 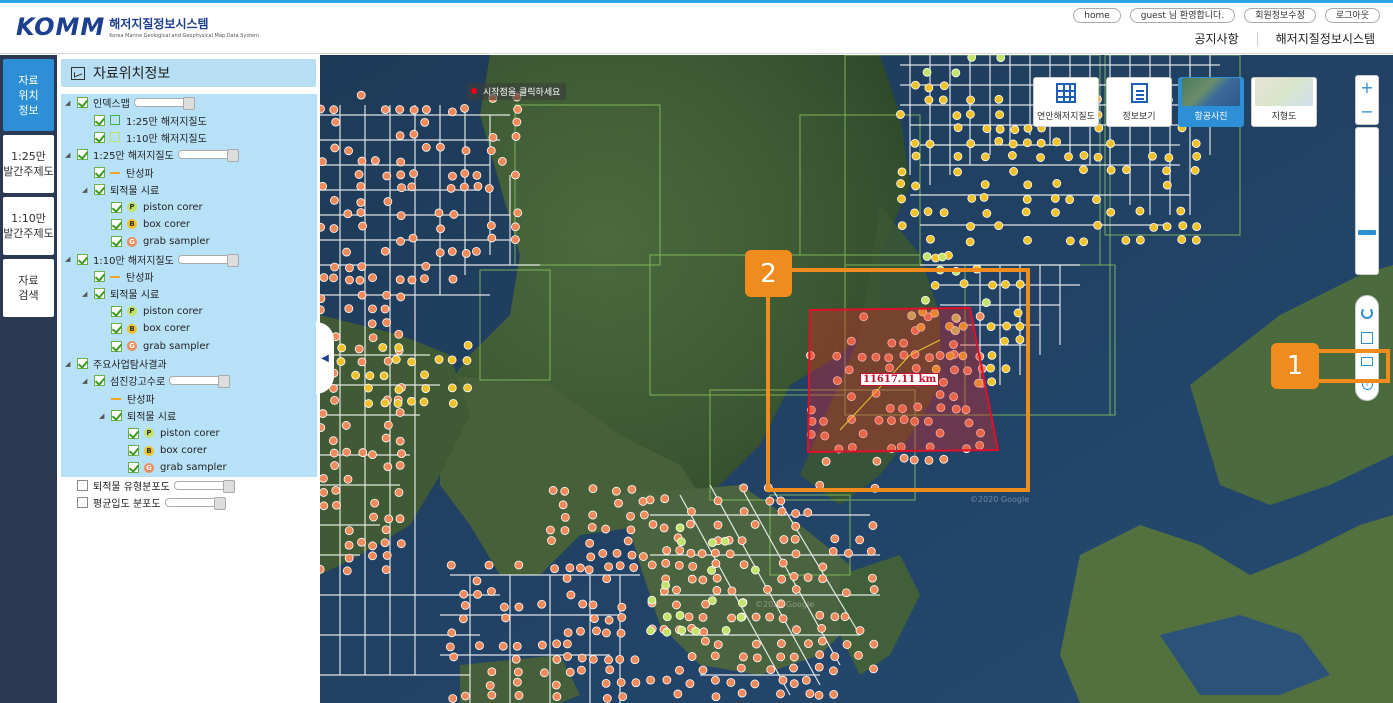 What do you see at coordinates (1066, 102) in the screenshot?
I see `map-type-coastal: 연안해저지질도` at bounding box center [1066, 102].